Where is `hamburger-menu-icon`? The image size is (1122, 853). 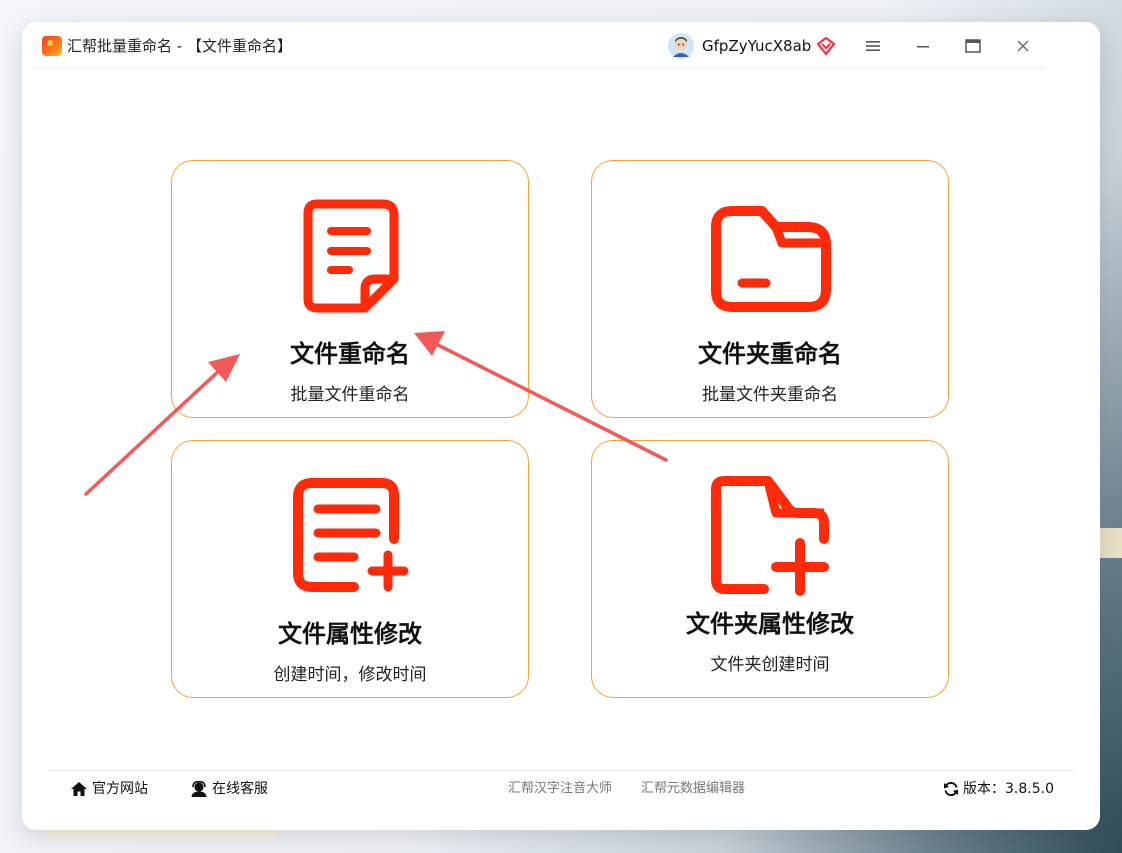 hamburger-menu-icon is located at coordinates (873, 46).